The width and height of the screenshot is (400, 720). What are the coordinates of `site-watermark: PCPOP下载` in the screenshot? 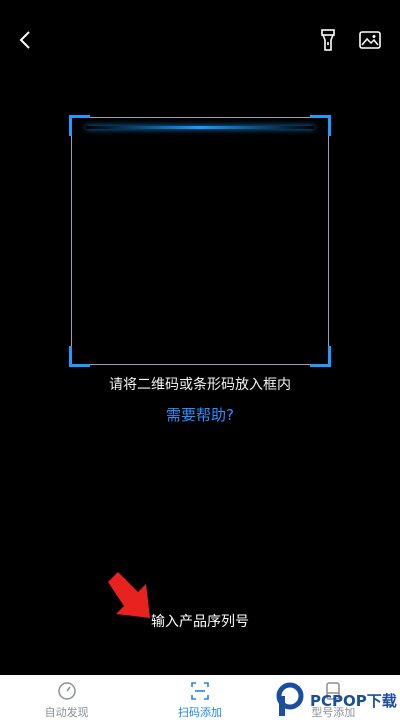 It's located at (338, 700).